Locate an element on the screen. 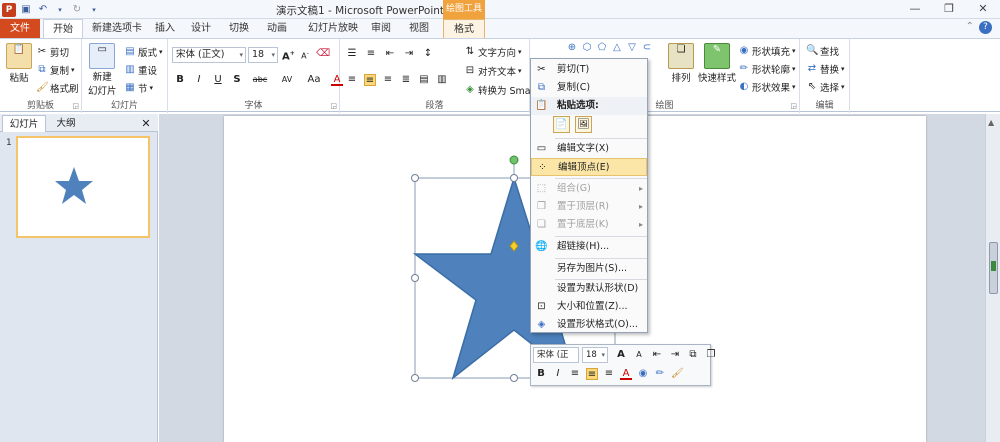 This screenshot has height=442, width=1000. reset-button: ▥ 重设 is located at coordinates (140, 70).